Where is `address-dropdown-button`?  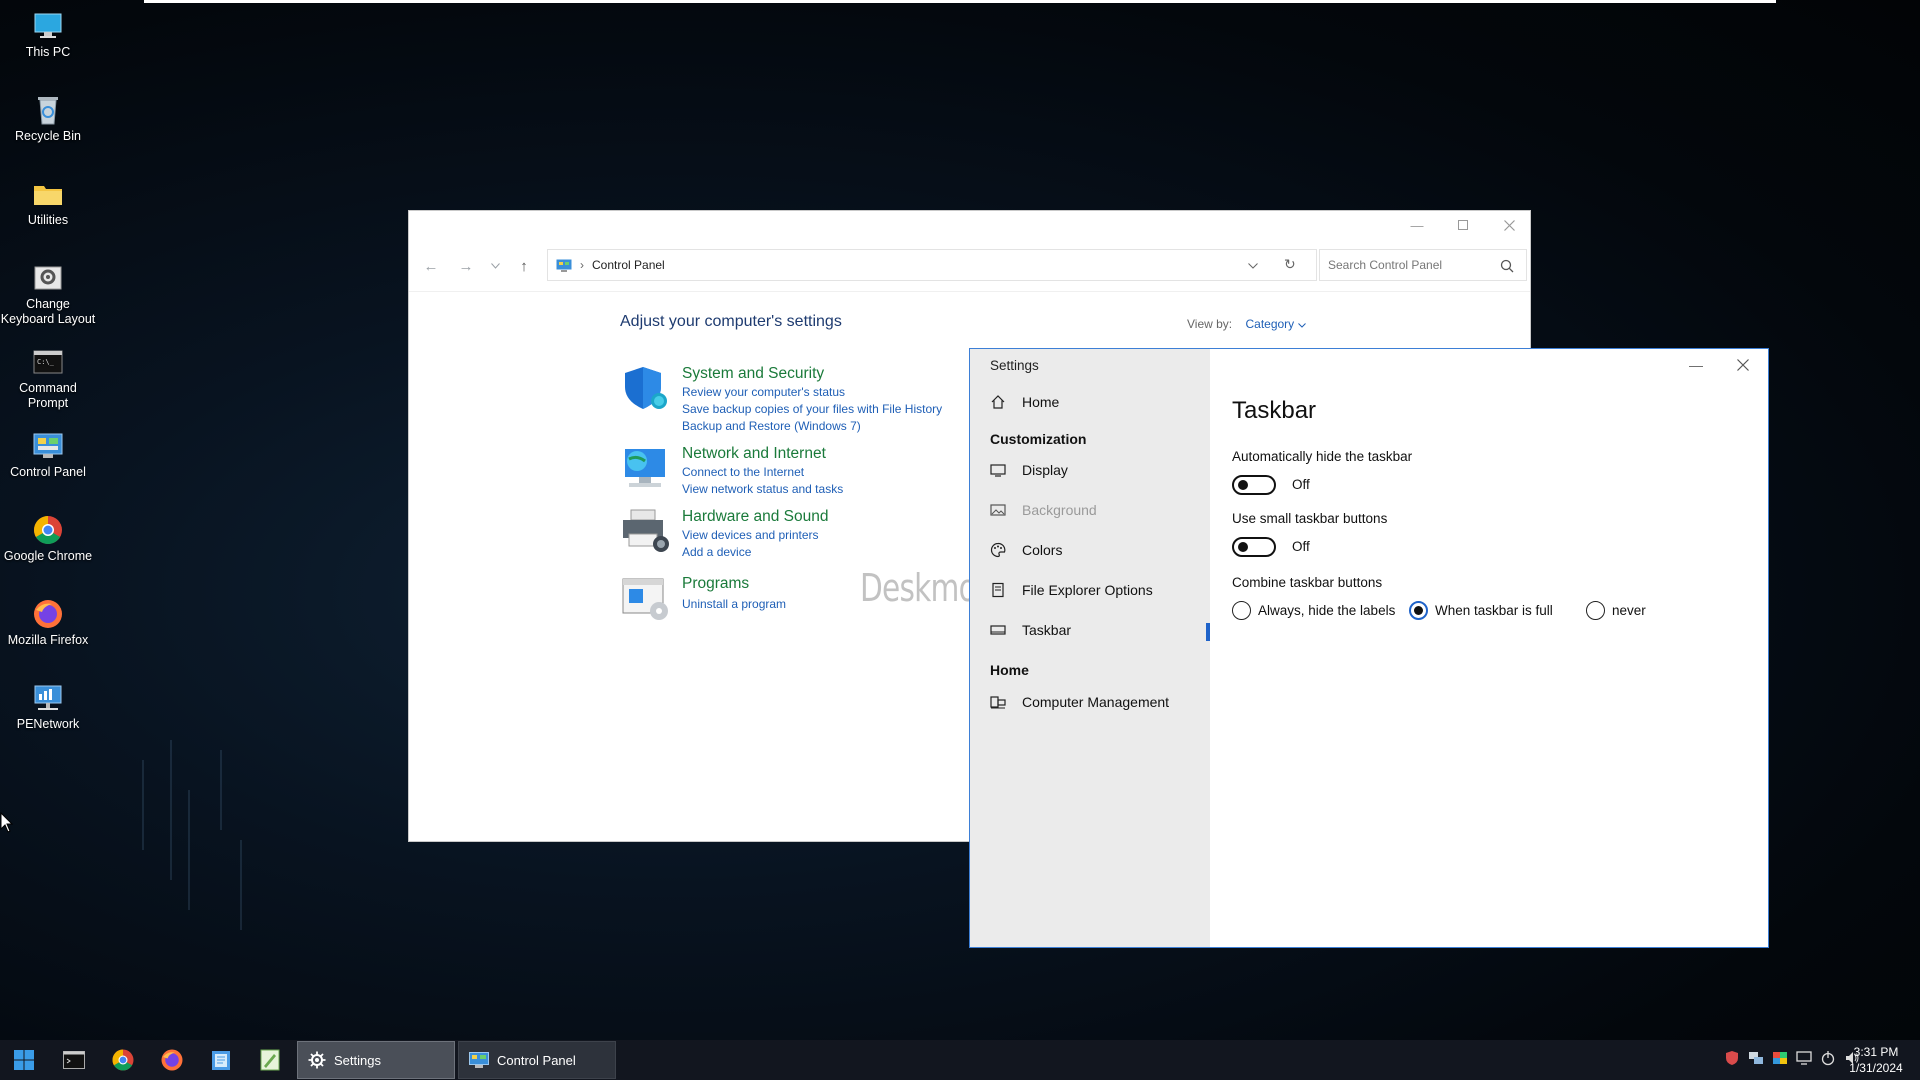 address-dropdown-button is located at coordinates (1253, 265).